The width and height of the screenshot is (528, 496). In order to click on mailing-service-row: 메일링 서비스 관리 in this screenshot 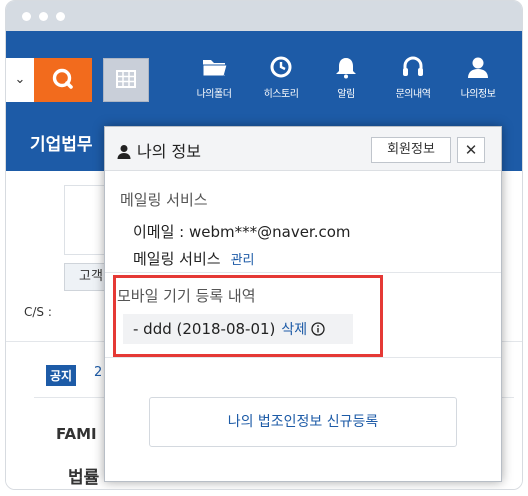, I will do `click(194, 258)`.